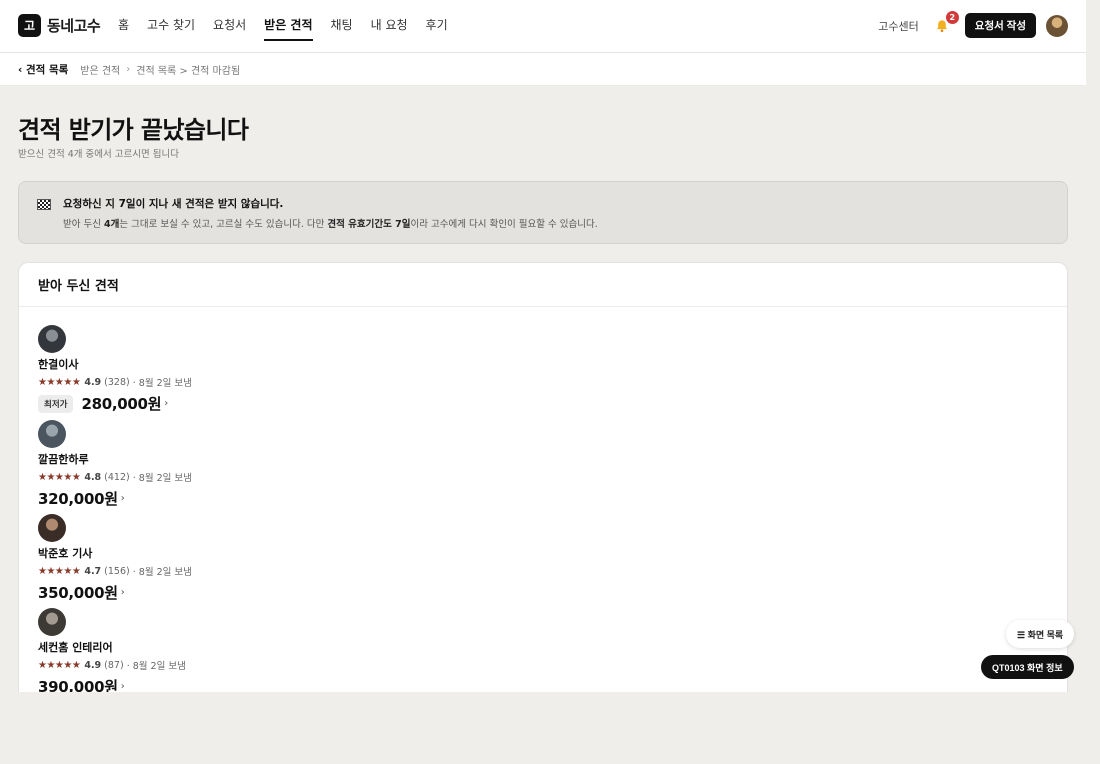 The width and height of the screenshot is (1100, 764). I want to click on lowest-price-badge: 최저가, so click(56, 403).